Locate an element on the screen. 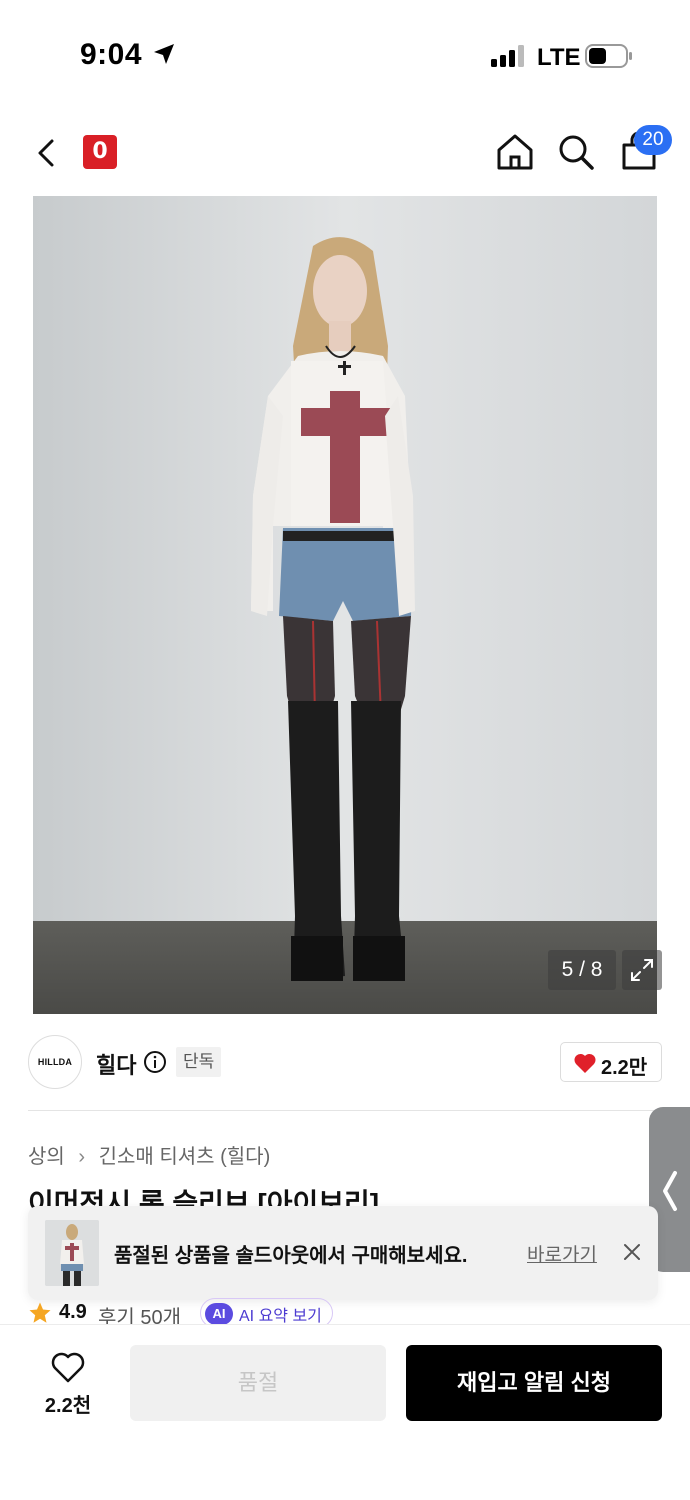  top-nav: 0 is located at coordinates (345, 152).